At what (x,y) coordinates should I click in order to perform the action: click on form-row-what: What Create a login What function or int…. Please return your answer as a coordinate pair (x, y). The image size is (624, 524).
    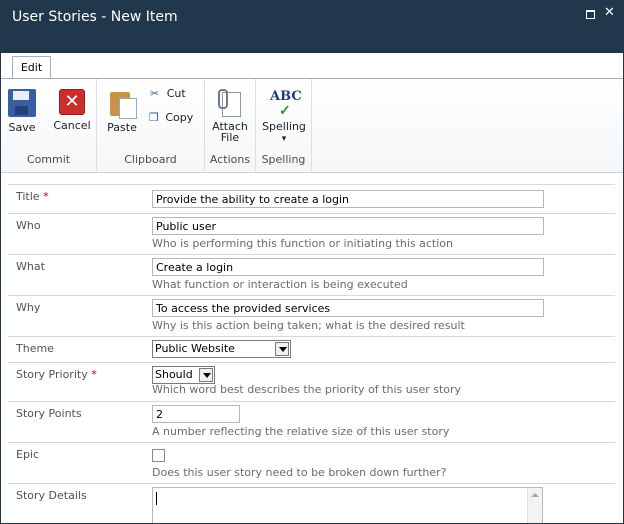
    Looking at the image, I should click on (311, 274).